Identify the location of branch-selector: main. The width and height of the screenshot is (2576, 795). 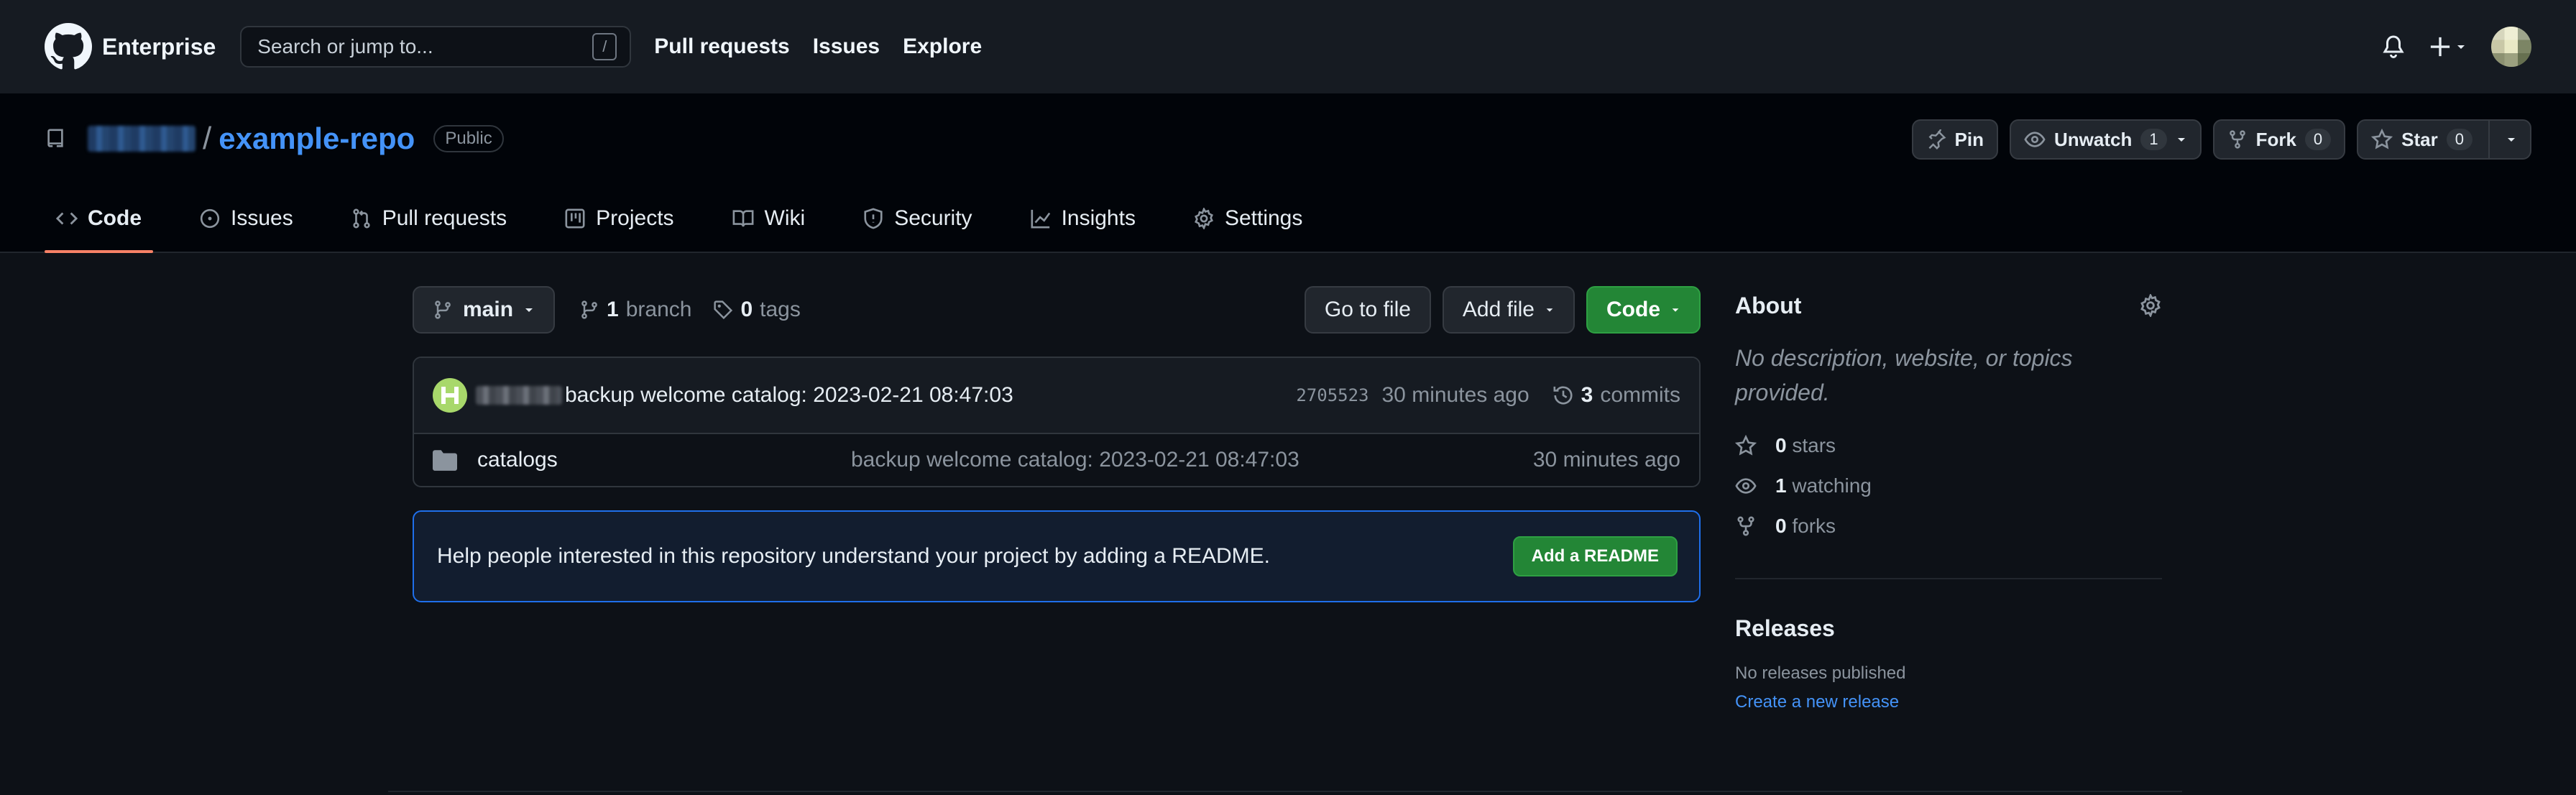
(484, 310).